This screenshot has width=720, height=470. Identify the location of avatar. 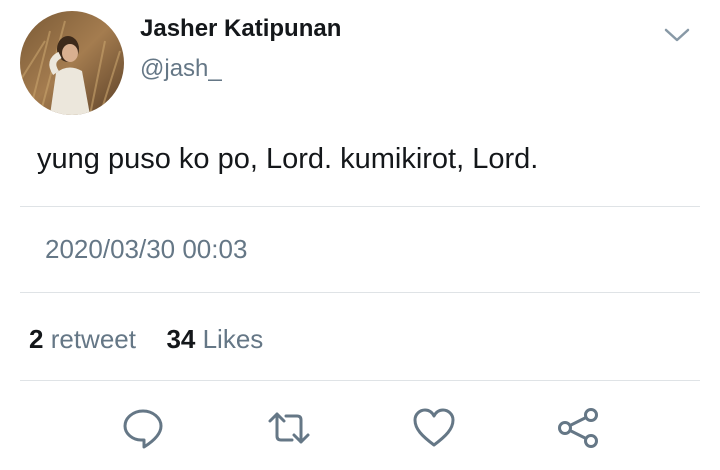
(72, 63).